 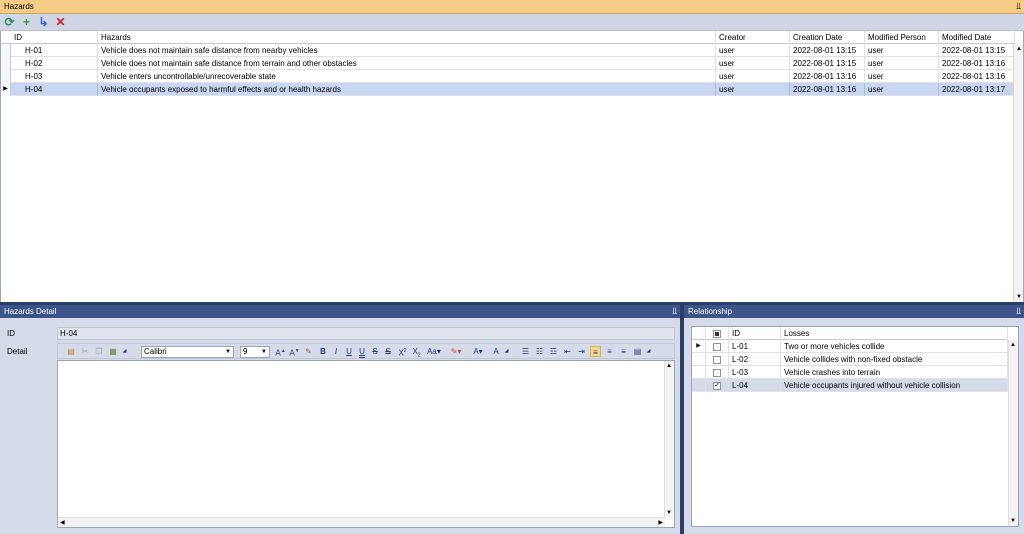 What do you see at coordinates (1018, 173) in the screenshot?
I see `hazards-grid-scrollbar: ▲ ▼` at bounding box center [1018, 173].